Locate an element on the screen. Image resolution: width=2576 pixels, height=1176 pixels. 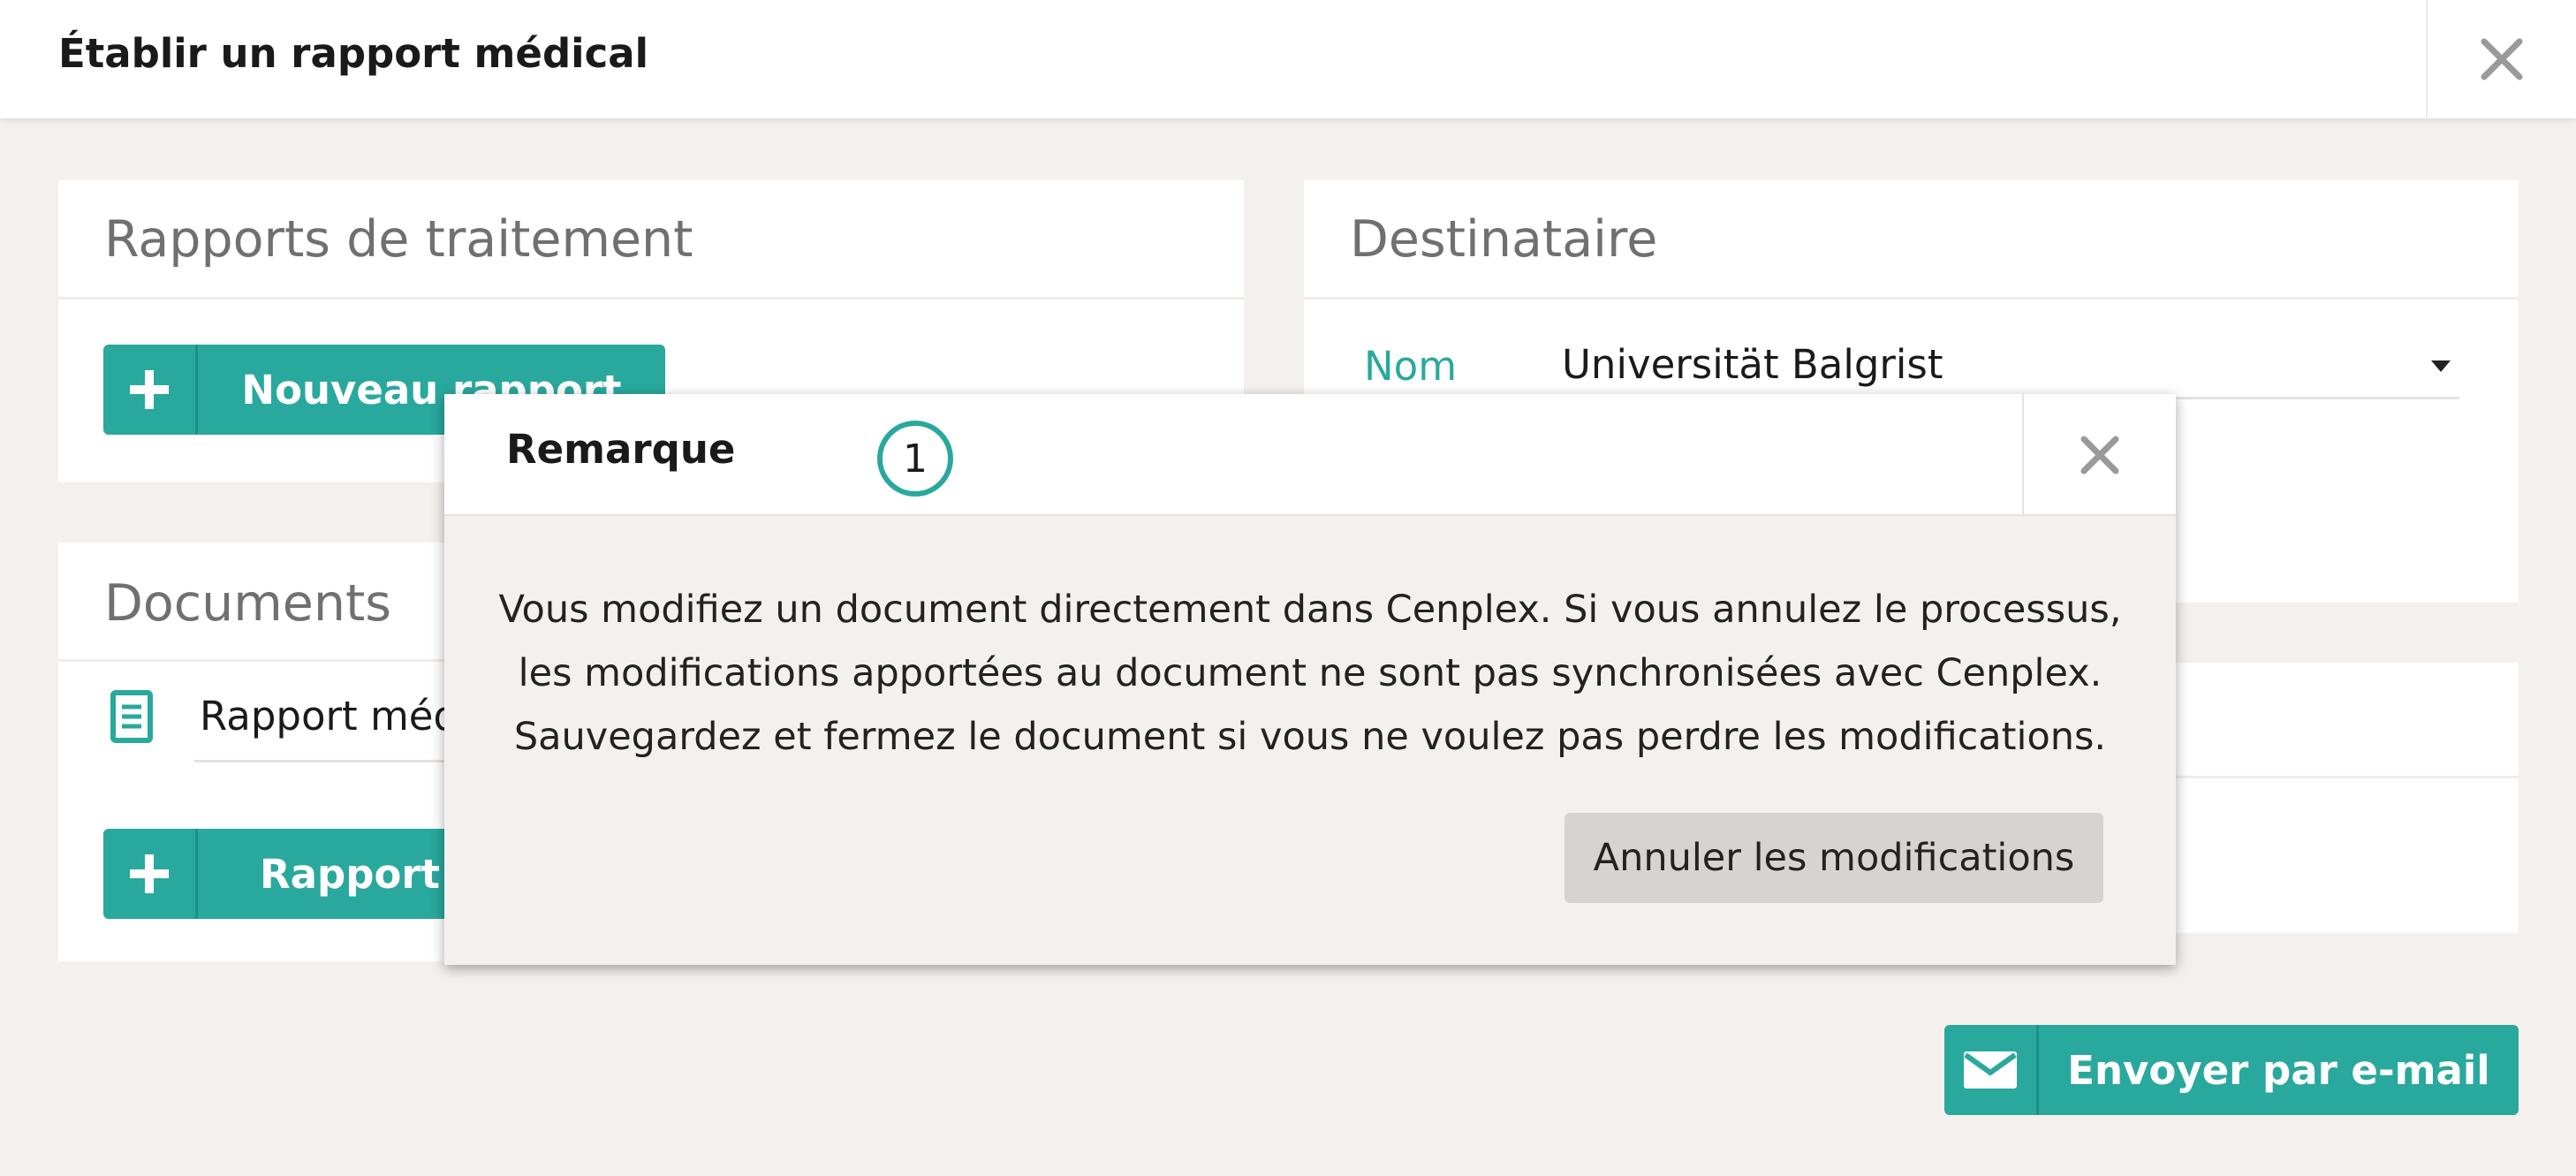
recipient-title: Destinataire is located at coordinates (1504, 240).